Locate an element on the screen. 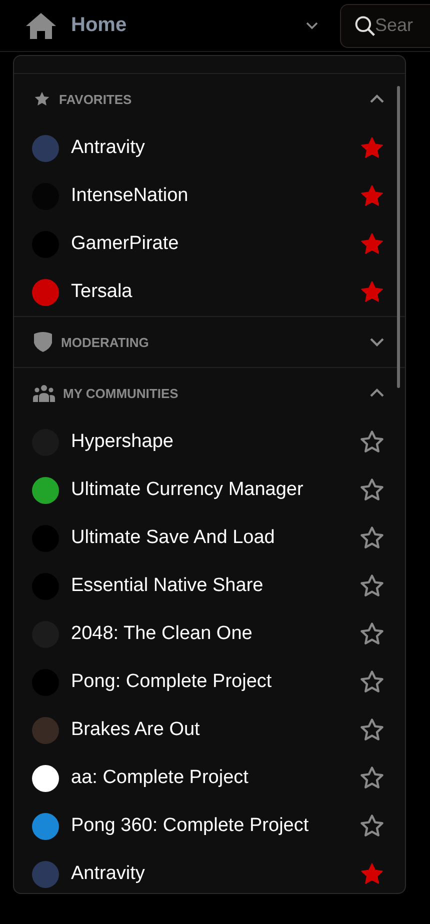 Image resolution: width=430 pixels, height=924 pixels. section-header: MODERATING is located at coordinates (209, 342).